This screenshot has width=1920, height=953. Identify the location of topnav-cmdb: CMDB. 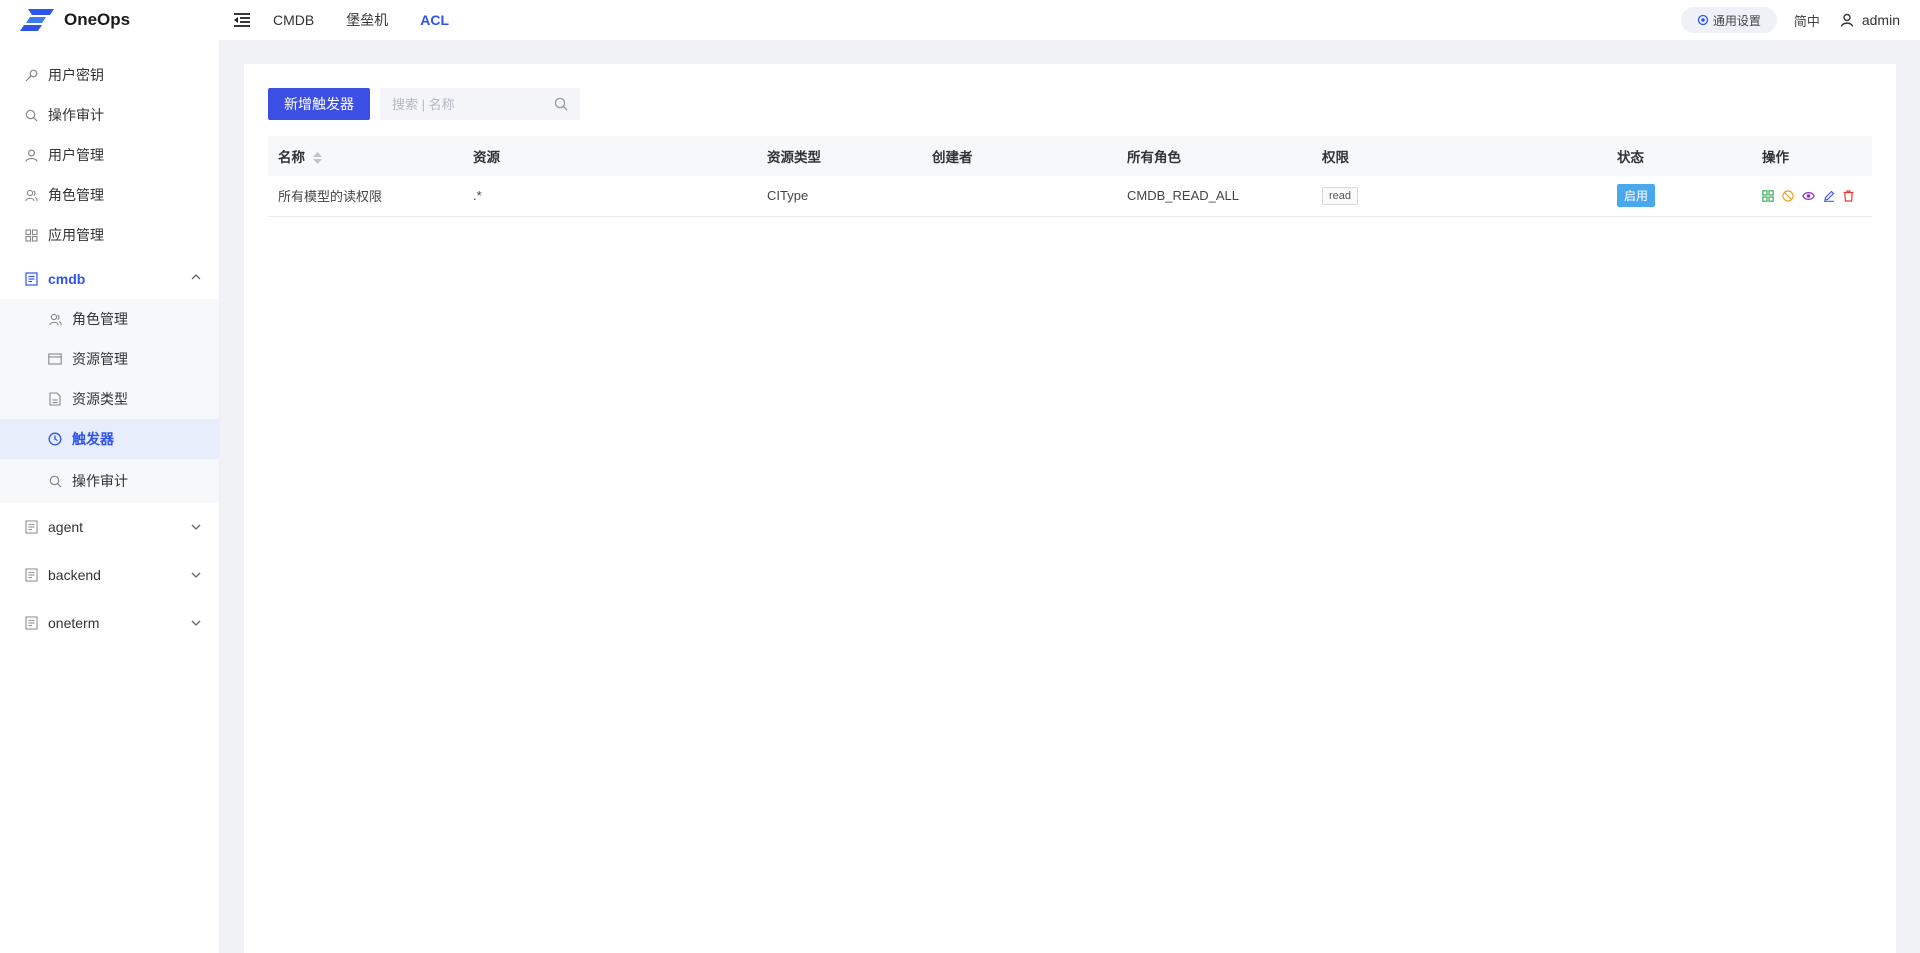
(293, 20).